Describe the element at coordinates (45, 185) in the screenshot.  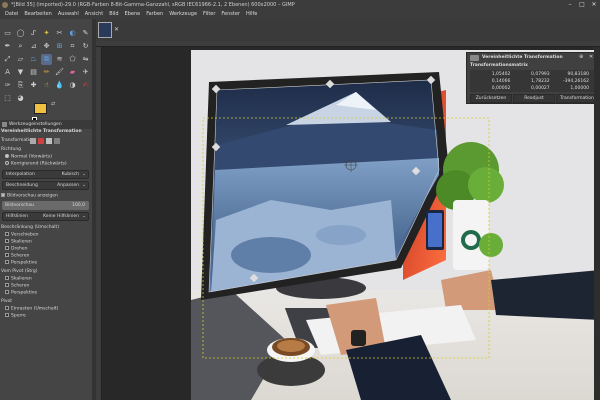
I see `clipping-dropdown: Beschneidung Anpassen ⌄` at that location.